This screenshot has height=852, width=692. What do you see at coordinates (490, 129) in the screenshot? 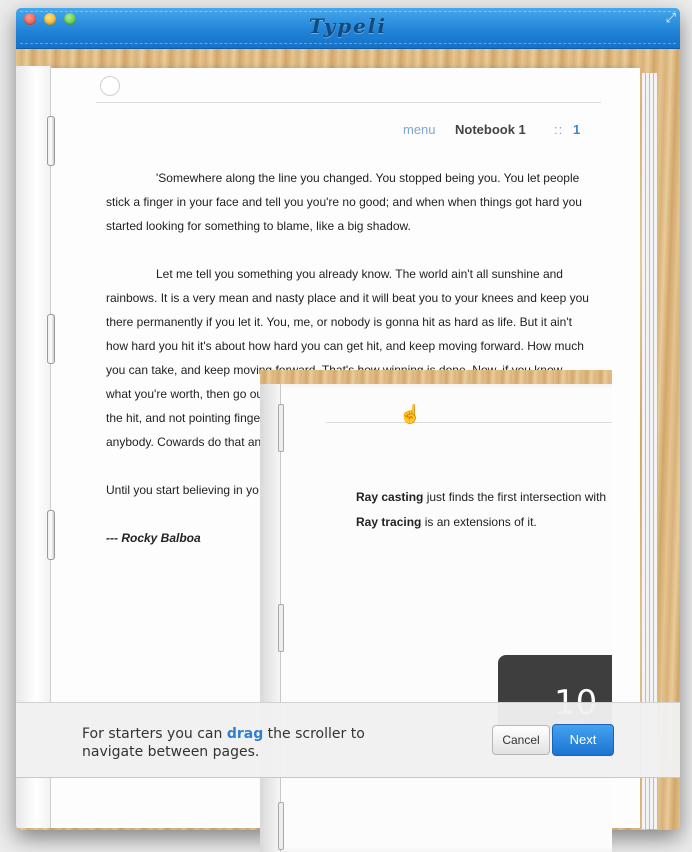
I see `notebook-title: Notebook 1` at bounding box center [490, 129].